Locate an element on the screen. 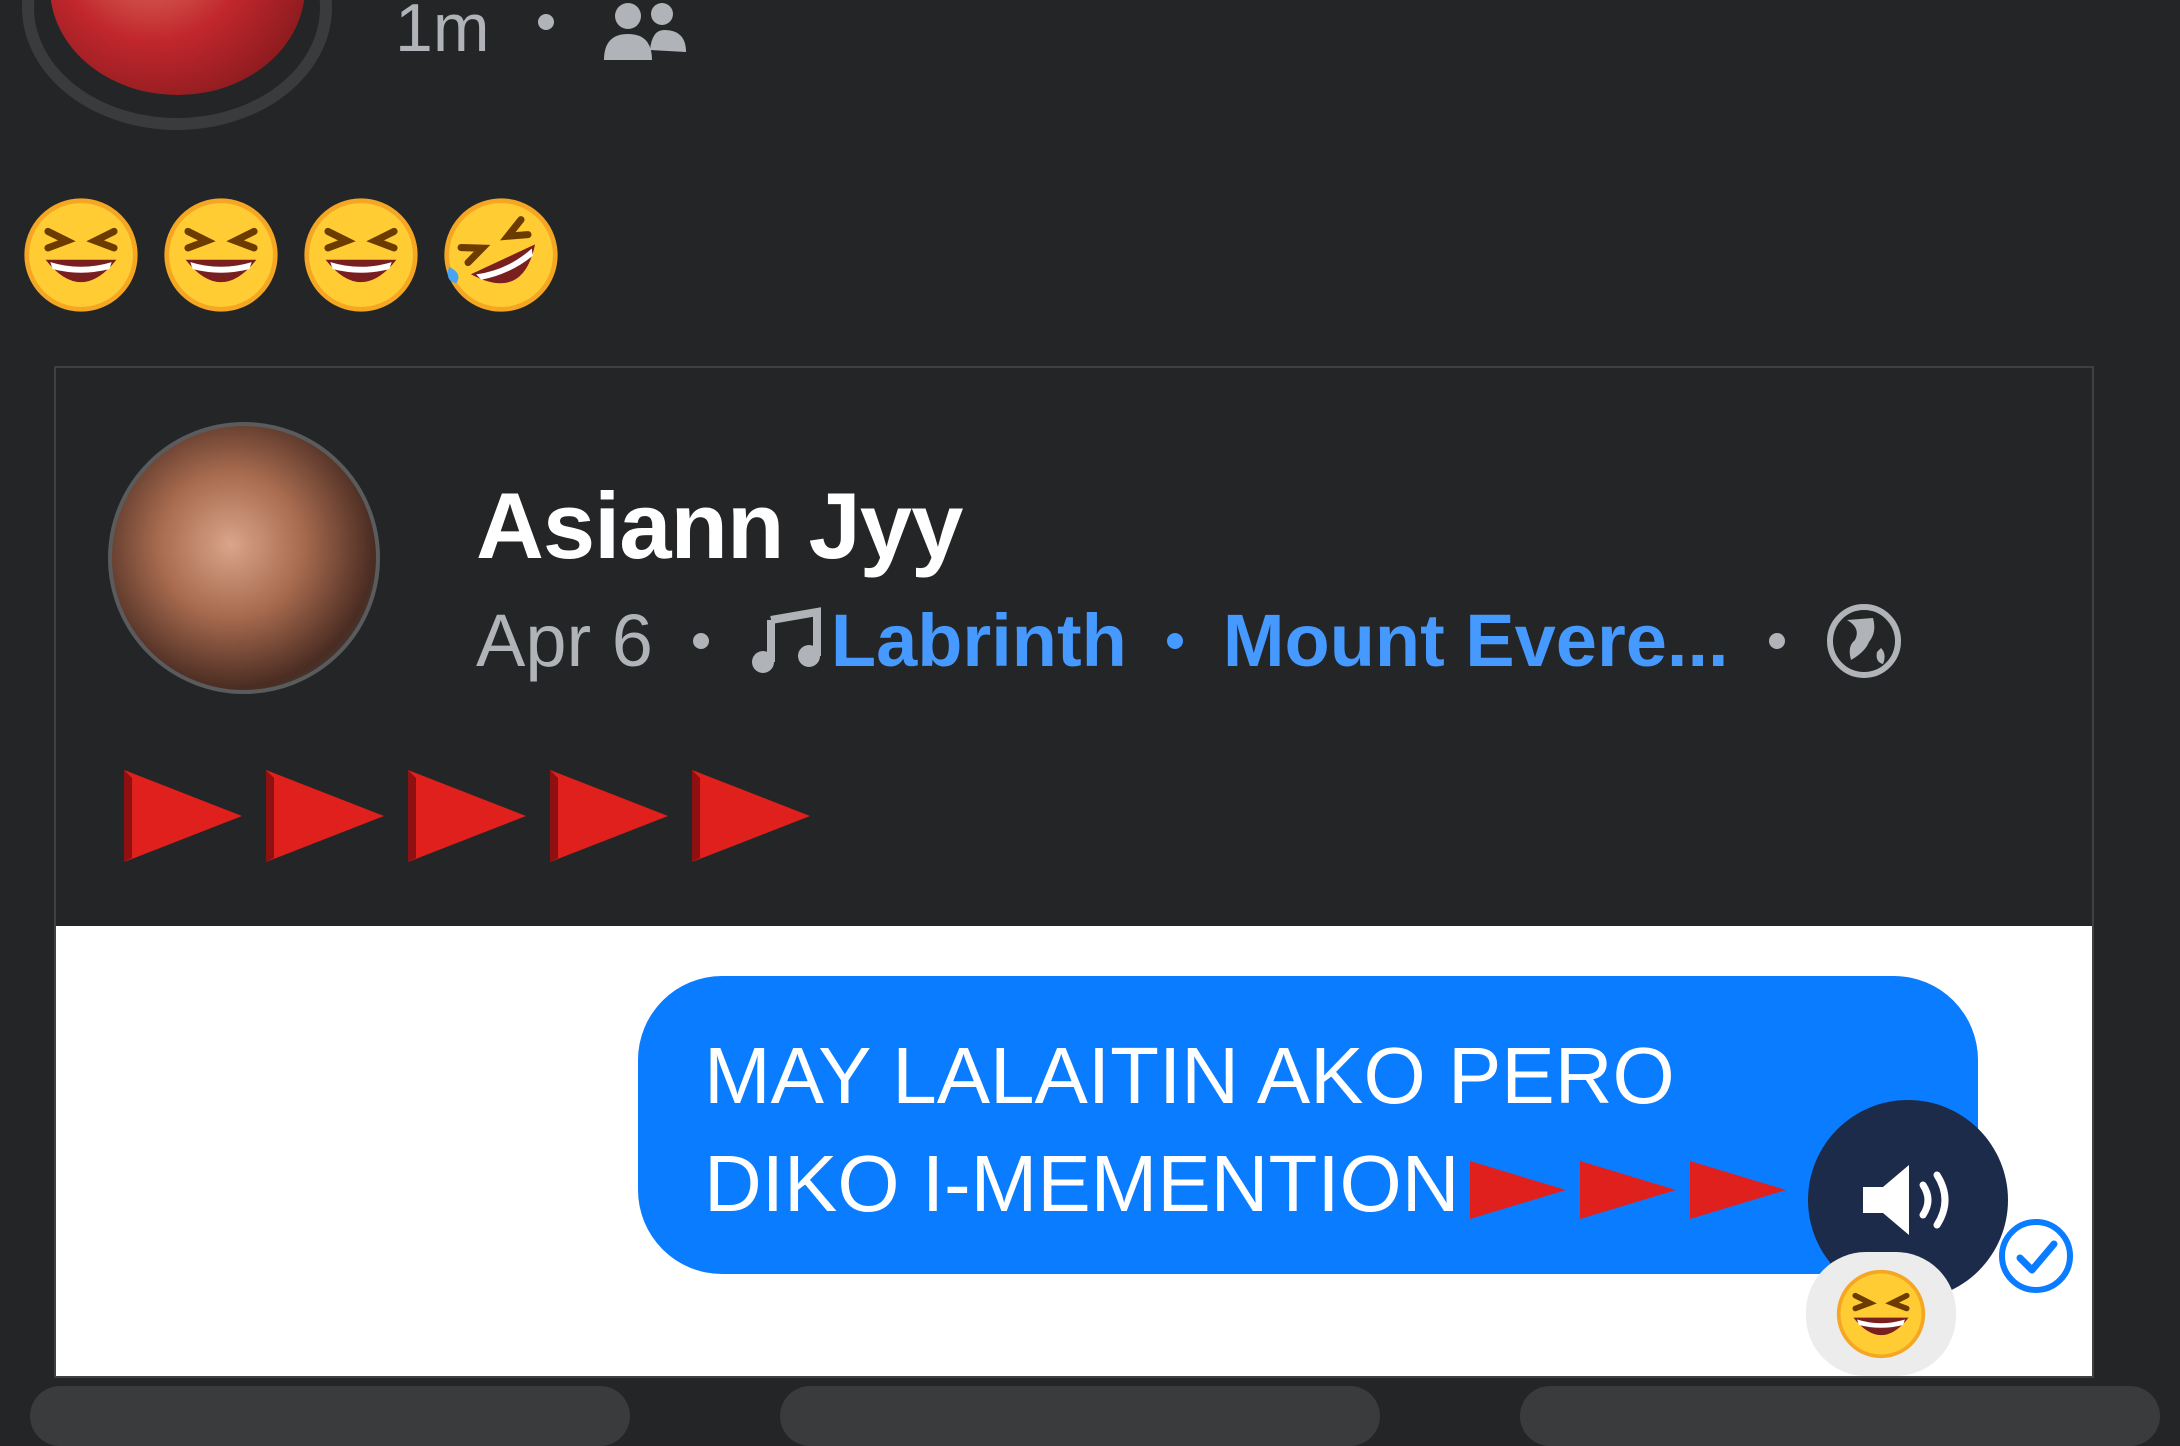 The width and height of the screenshot is (2180, 1446). message-bubble: MAY LALAITIN AKO PERO DIKO I-MEMENTION is located at coordinates (1308, 1125).